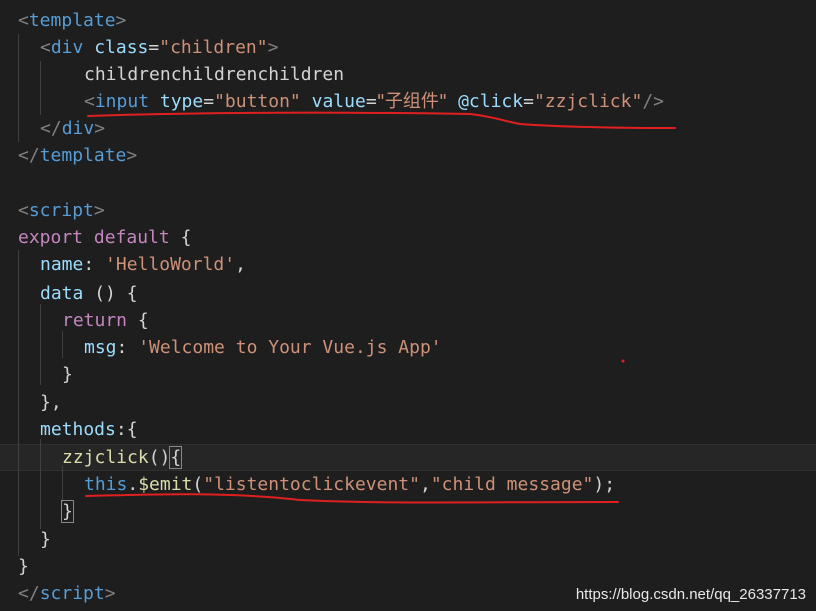  What do you see at coordinates (588, 101) in the screenshot?
I see `attribute-value: "zzjclick"` at bounding box center [588, 101].